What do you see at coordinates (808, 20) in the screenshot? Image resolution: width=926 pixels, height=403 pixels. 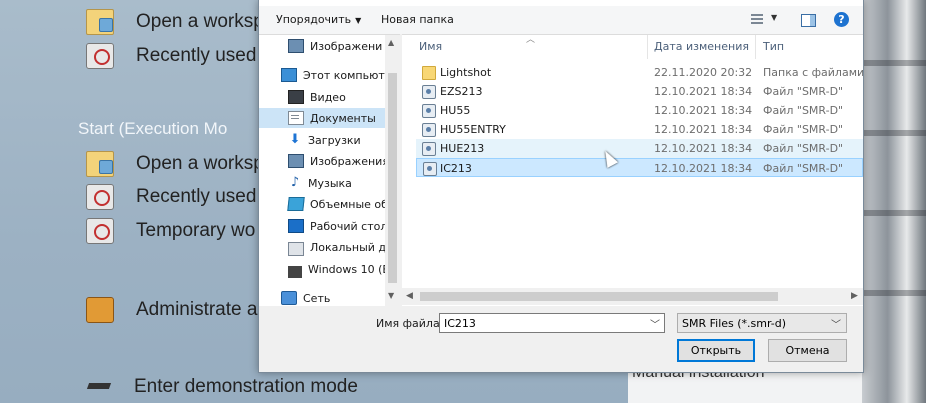 I see `preview-pane-icon` at bounding box center [808, 20].